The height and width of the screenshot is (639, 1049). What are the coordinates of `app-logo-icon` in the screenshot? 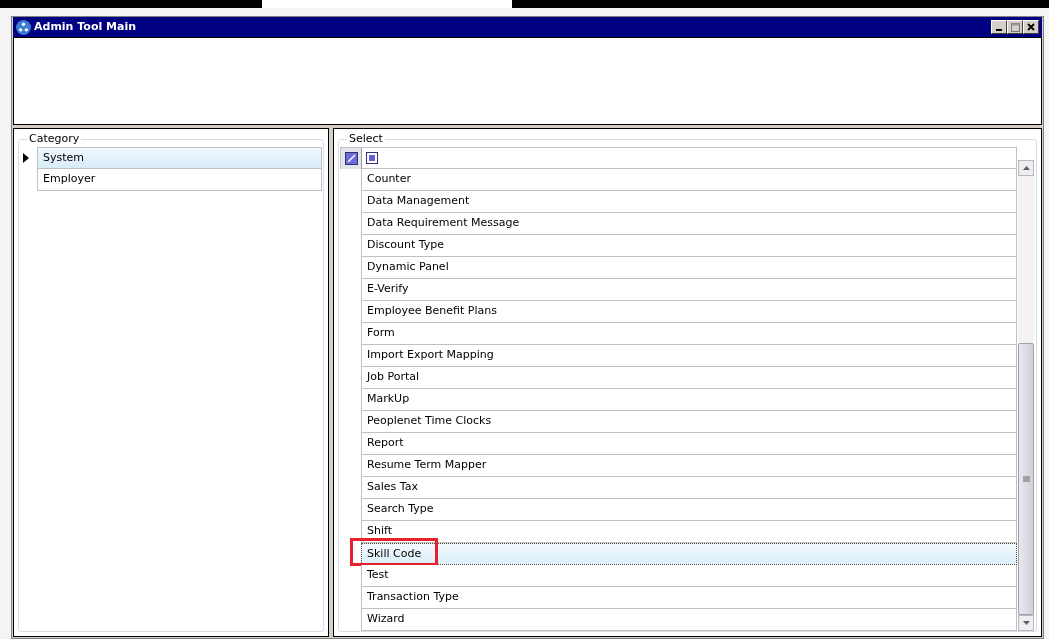 It's located at (23, 27).